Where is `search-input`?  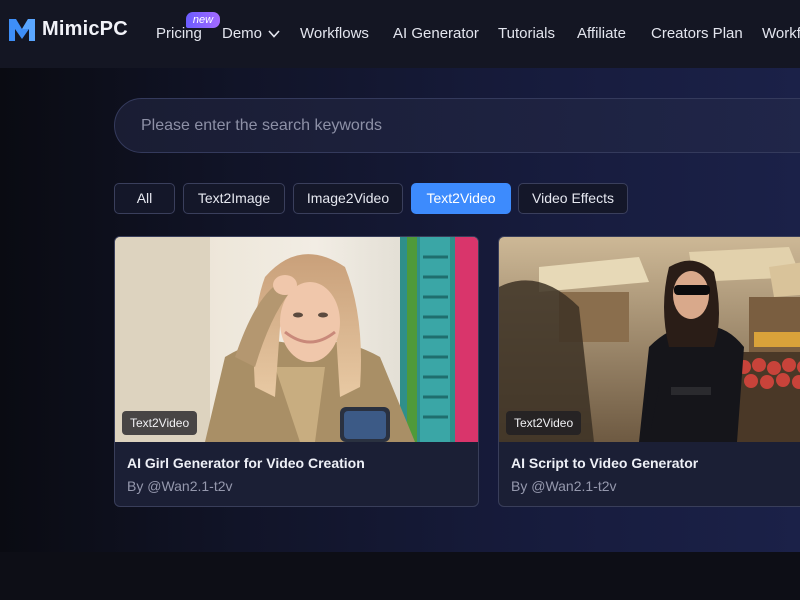 search-input is located at coordinates (470, 125).